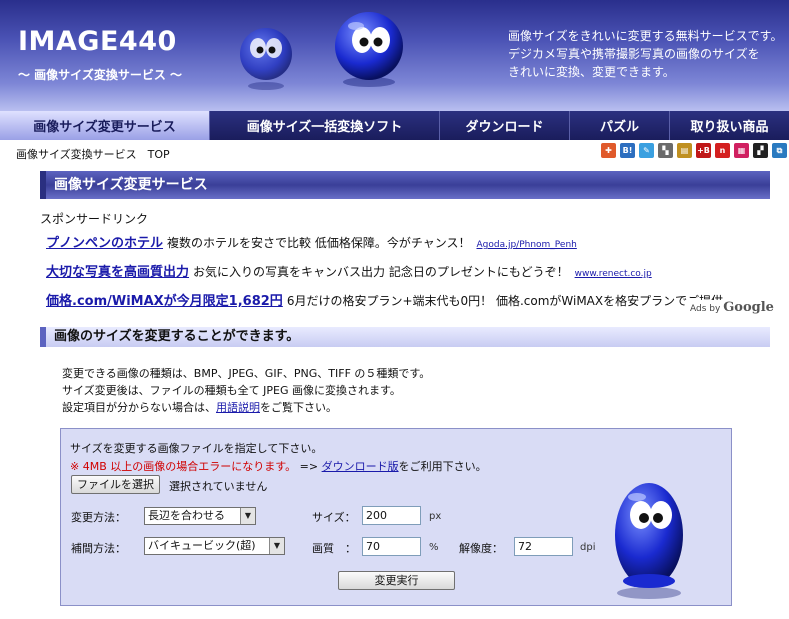 The image size is (789, 619). What do you see at coordinates (298, 407) in the screenshot?
I see `intro-text-fragment: をご覧下さい。` at bounding box center [298, 407].